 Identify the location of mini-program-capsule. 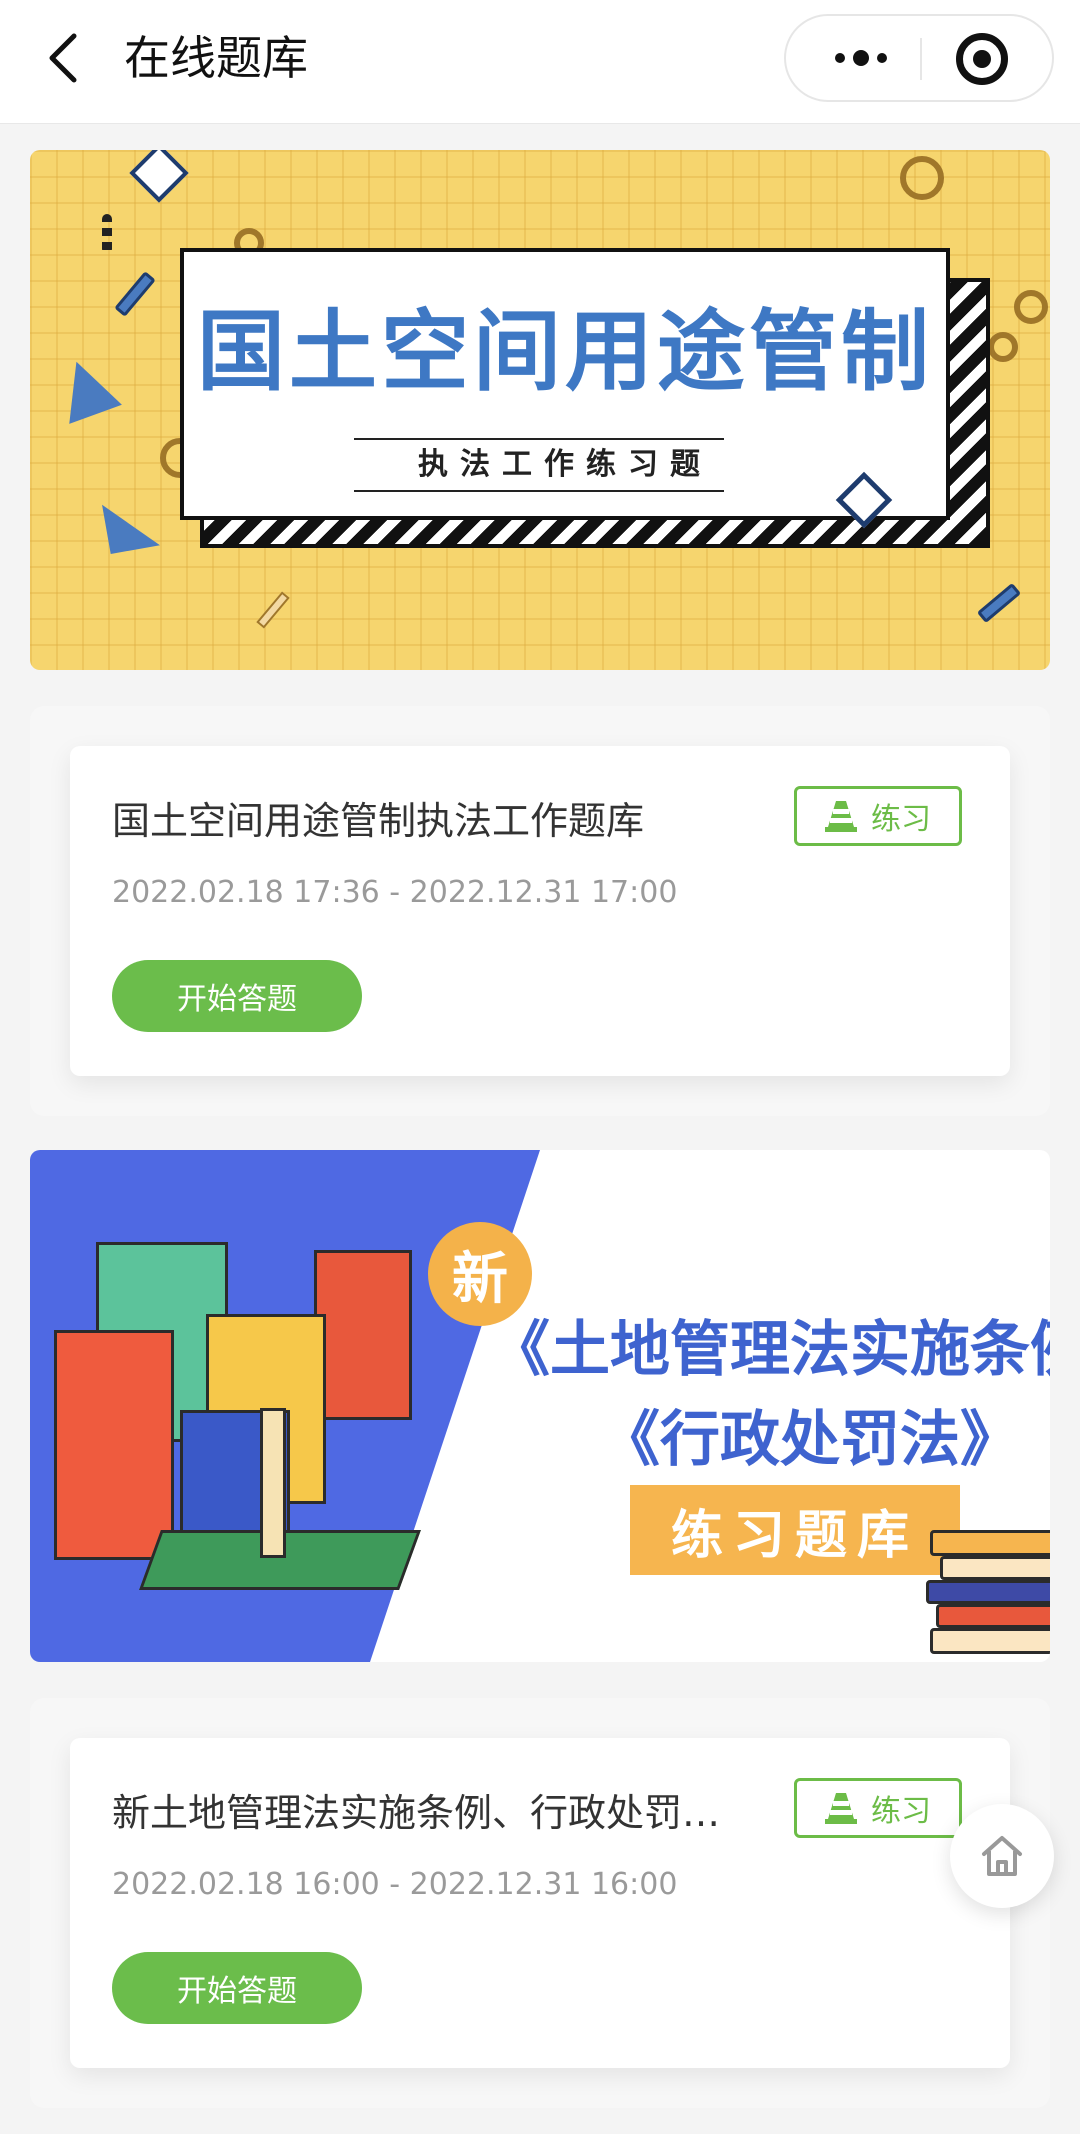
(919, 58).